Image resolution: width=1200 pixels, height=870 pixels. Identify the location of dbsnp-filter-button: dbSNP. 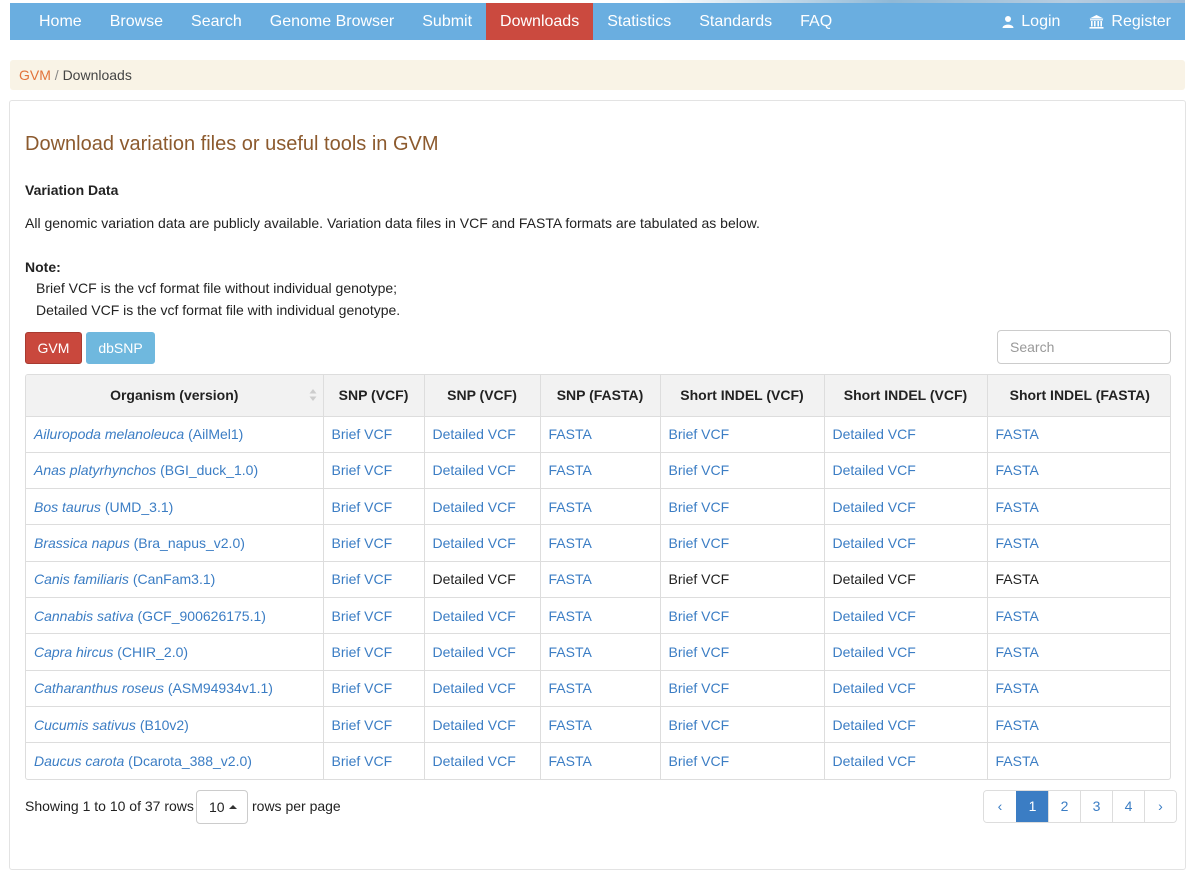
(120, 348).